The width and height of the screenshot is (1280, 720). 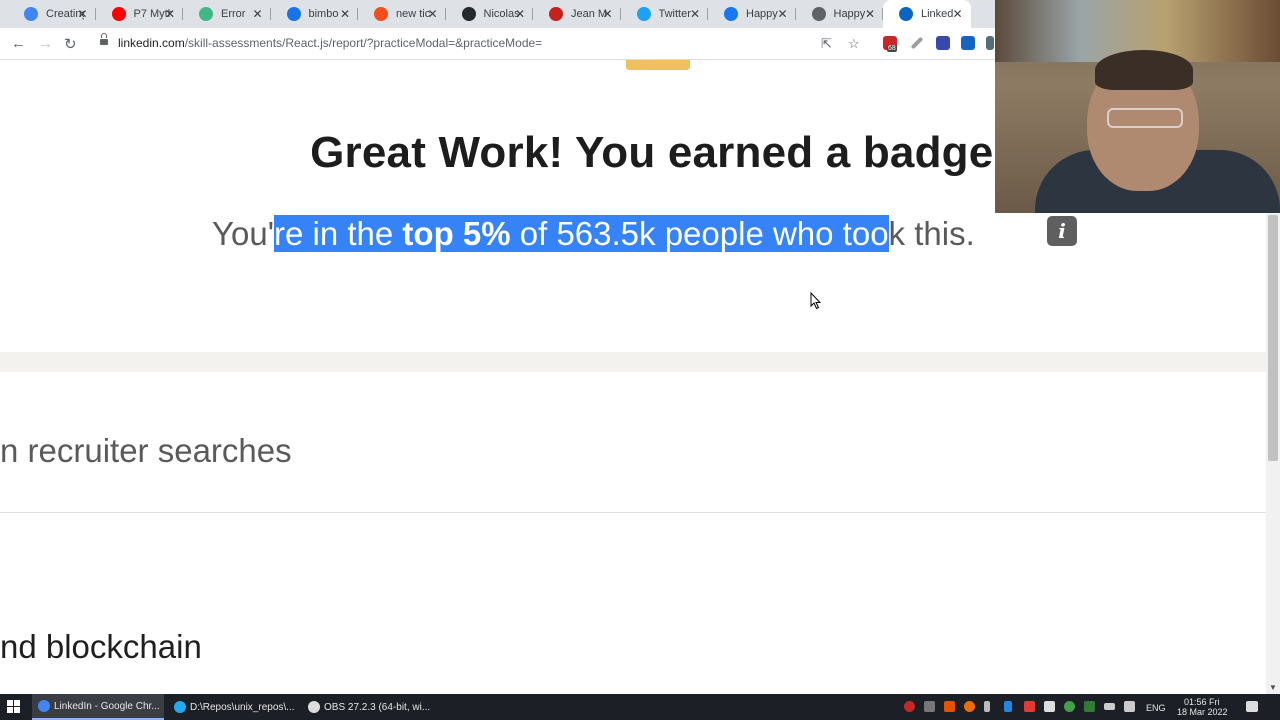 What do you see at coordinates (664, 14) in the screenshot?
I see `browser-tab: Twitter ✕` at bounding box center [664, 14].